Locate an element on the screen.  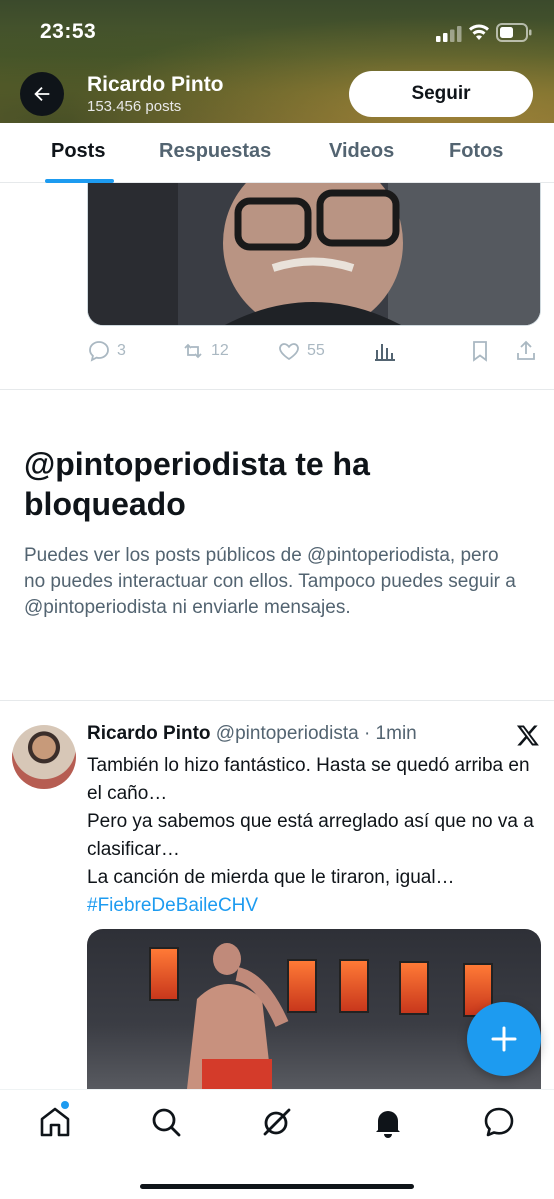
x-logo-icon is located at coordinates (527, 735).